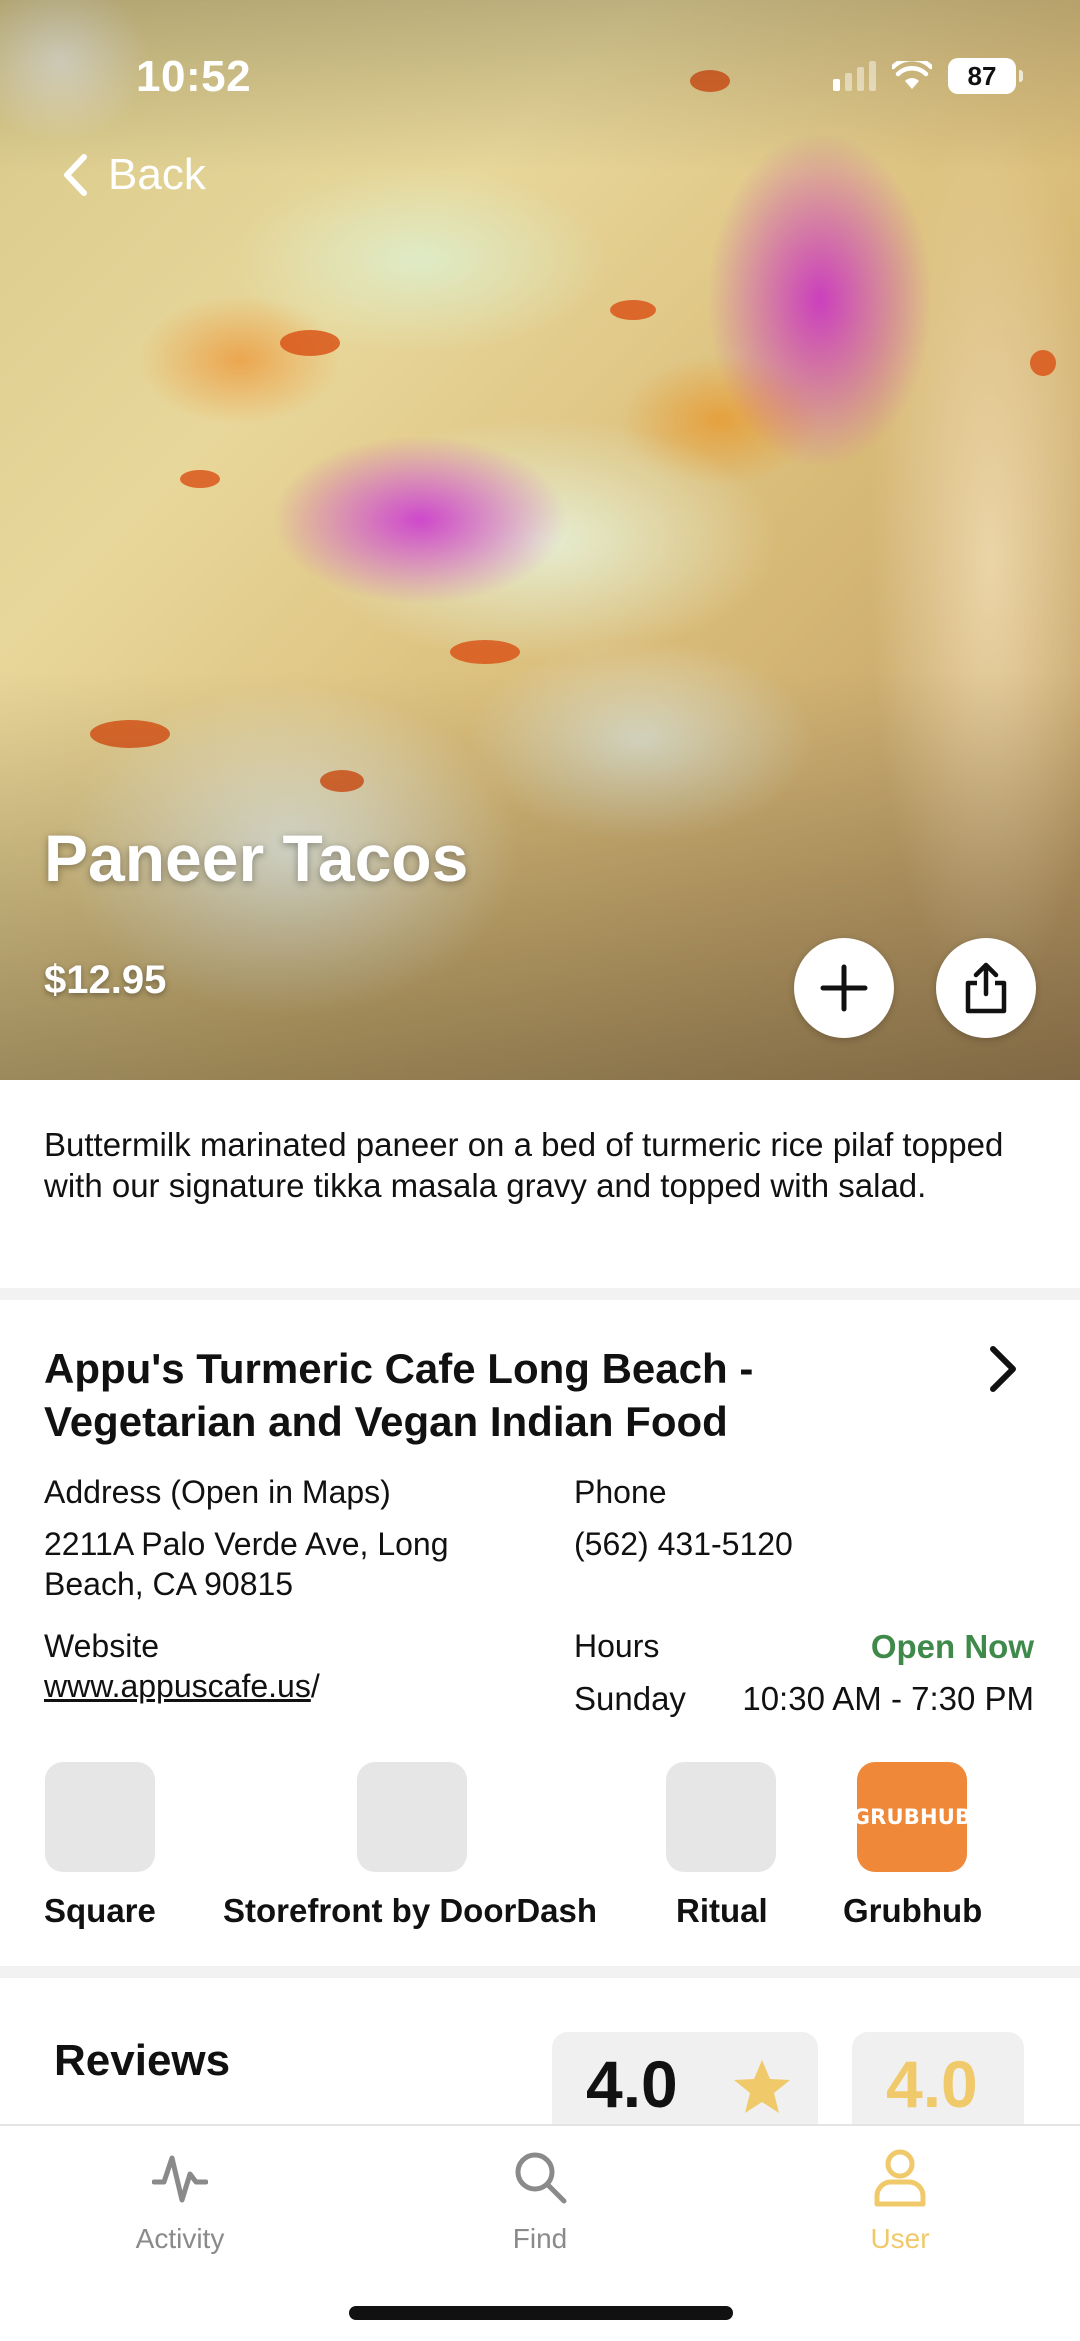 The height and width of the screenshot is (2341, 1080). Describe the element at coordinates (683, 1544) in the screenshot. I see `phone-number: (562) 431-5120` at that location.